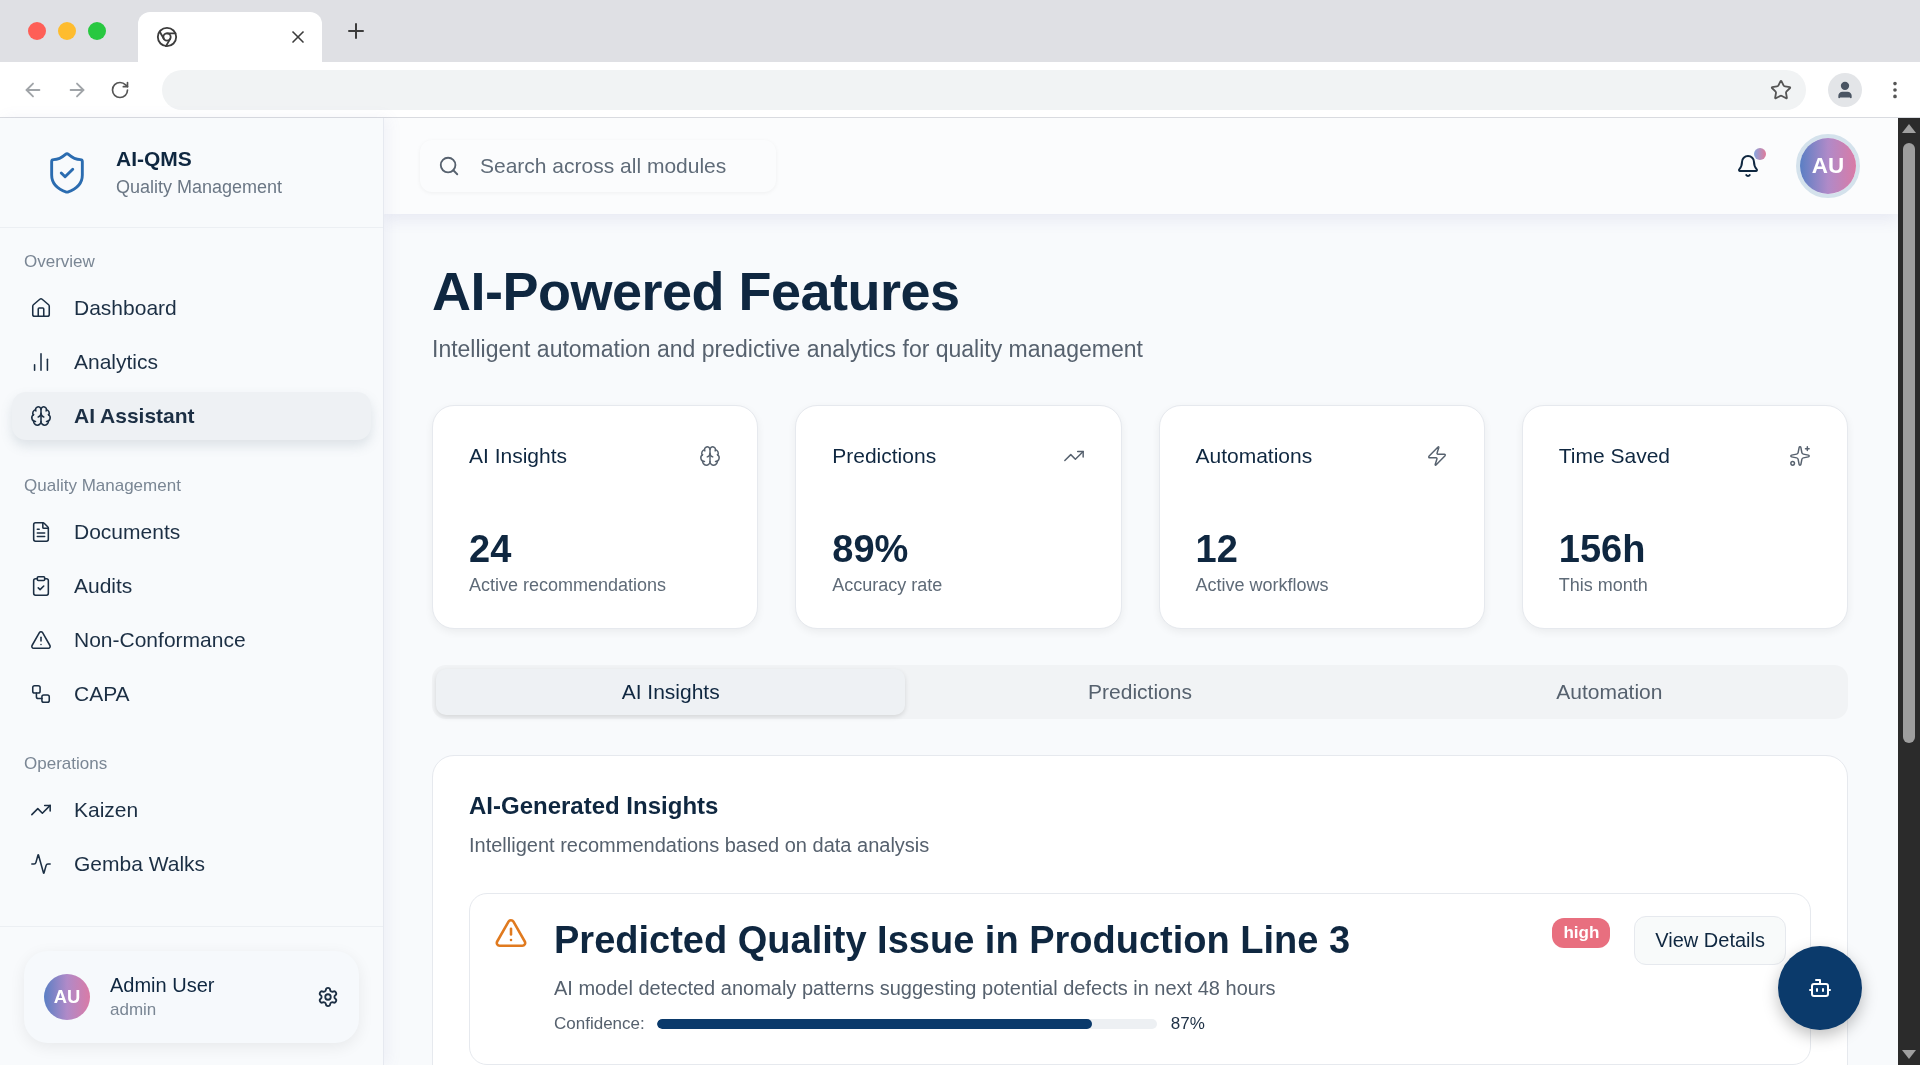  I want to click on clipboard-check-icon, so click(41, 586).